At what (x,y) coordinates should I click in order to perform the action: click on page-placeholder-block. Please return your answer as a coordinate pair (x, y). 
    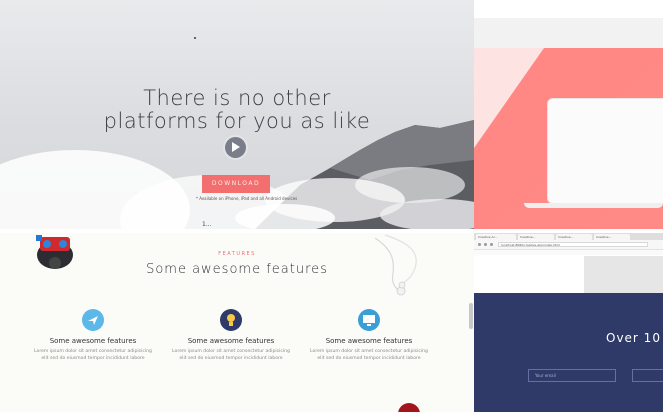
    Looking at the image, I should click on (623, 274).